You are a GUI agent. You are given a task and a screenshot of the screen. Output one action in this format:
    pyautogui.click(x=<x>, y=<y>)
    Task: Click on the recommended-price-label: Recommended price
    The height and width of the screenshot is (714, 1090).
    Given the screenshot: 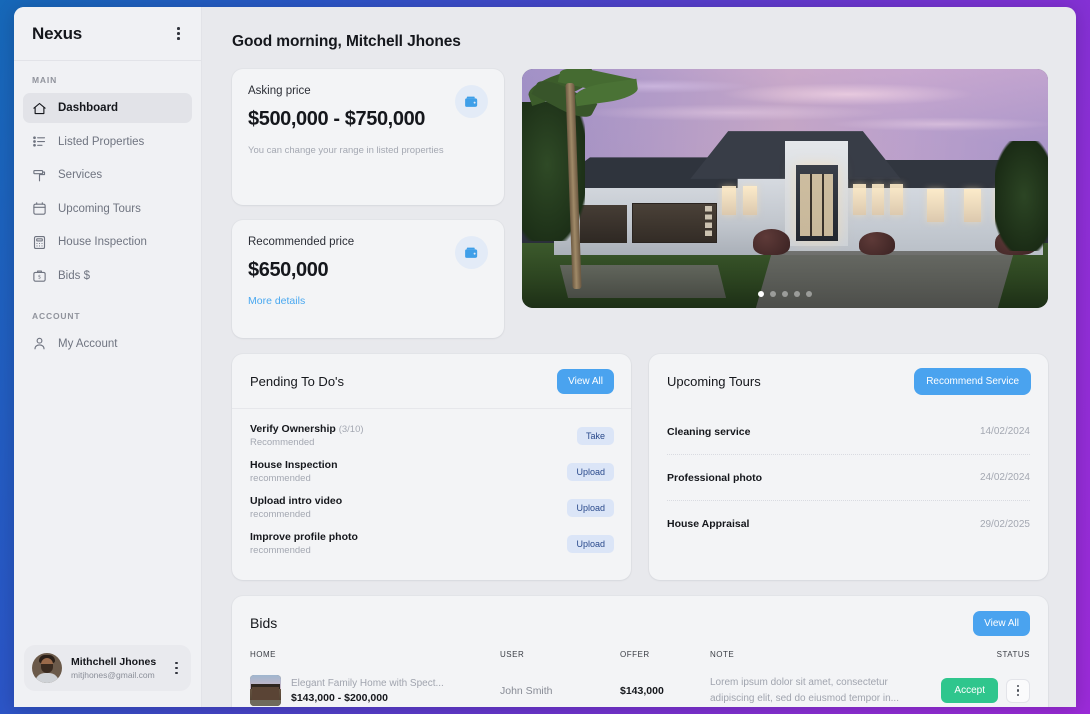 What is the action you would take?
    pyautogui.click(x=301, y=242)
    